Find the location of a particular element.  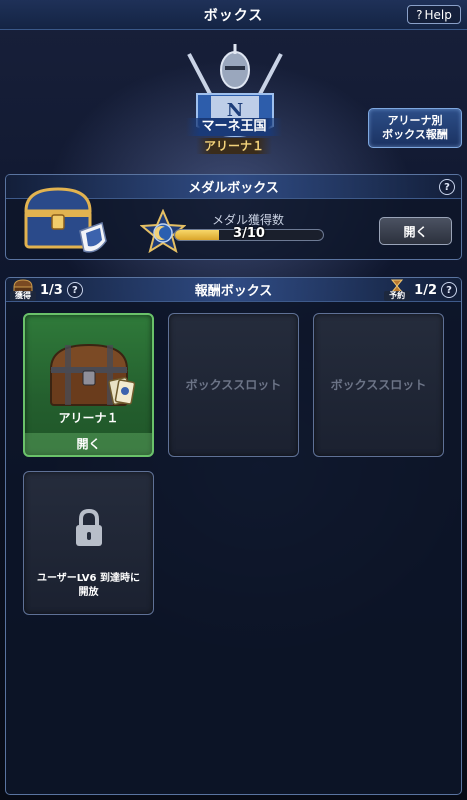

reward-slot-locked: ユーザーLV6 到達時に 開放 is located at coordinates (88, 543).